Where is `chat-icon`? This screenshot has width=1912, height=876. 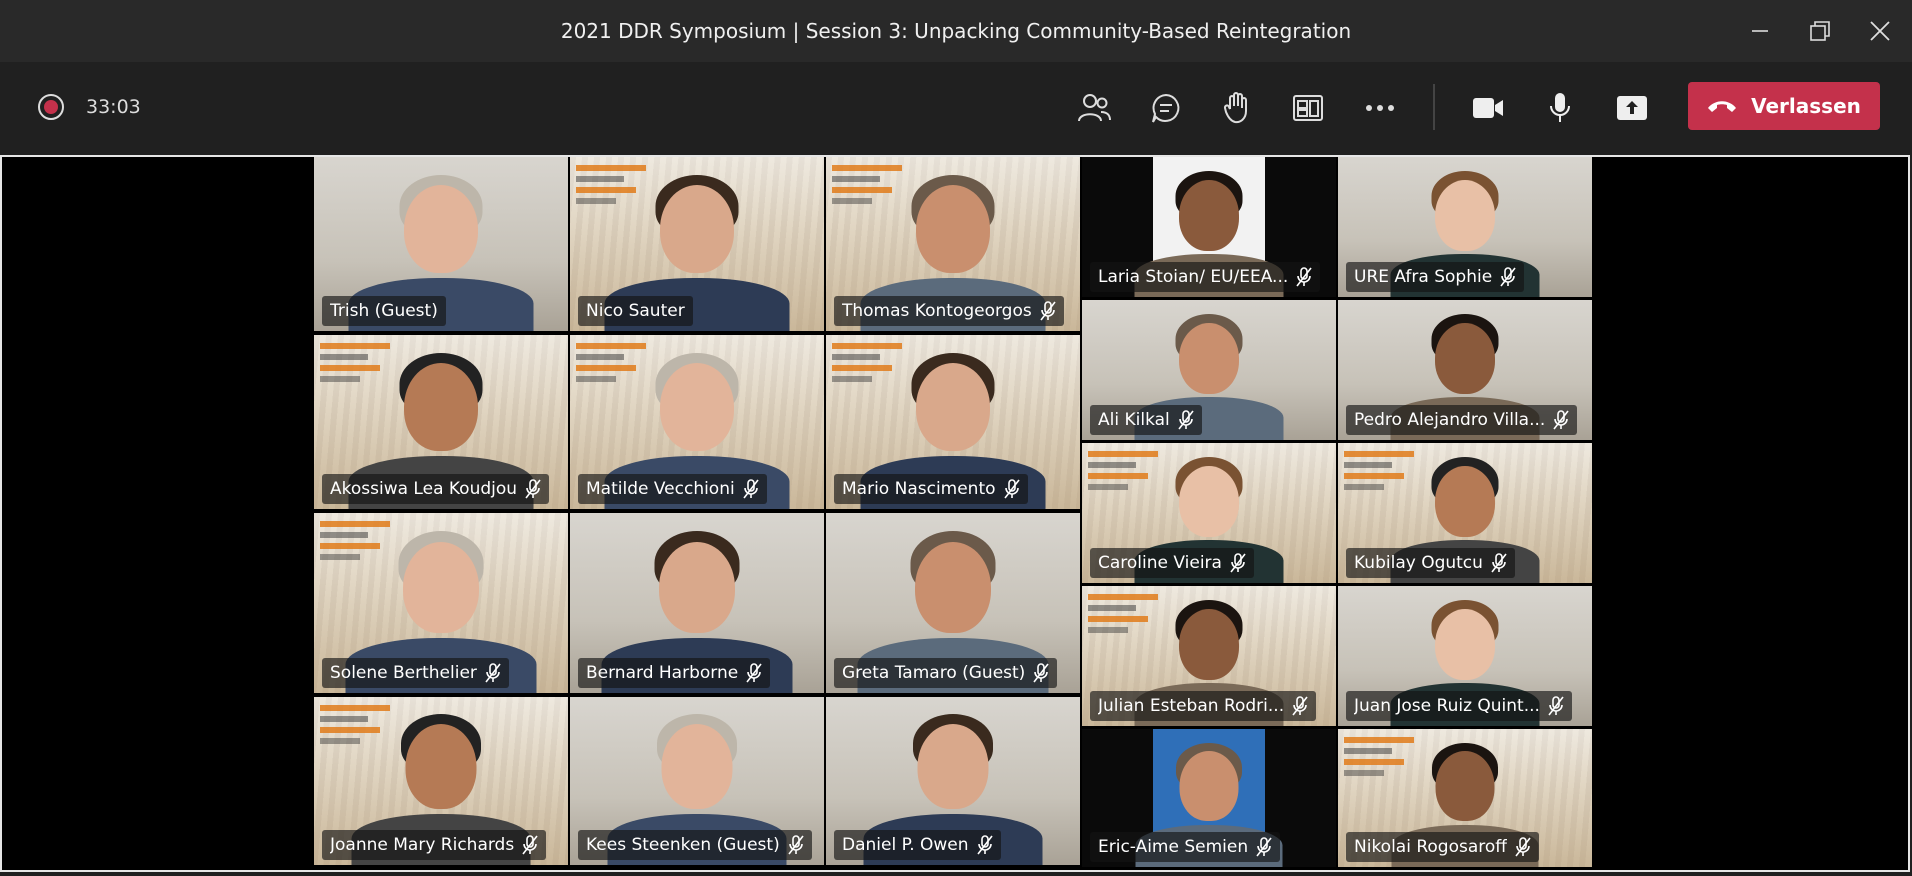
chat-icon is located at coordinates (1166, 108).